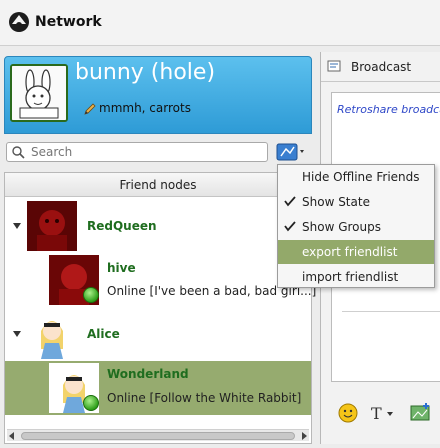 The image size is (440, 448). Describe the element at coordinates (291, 152) in the screenshot. I see `display-options-button` at that location.